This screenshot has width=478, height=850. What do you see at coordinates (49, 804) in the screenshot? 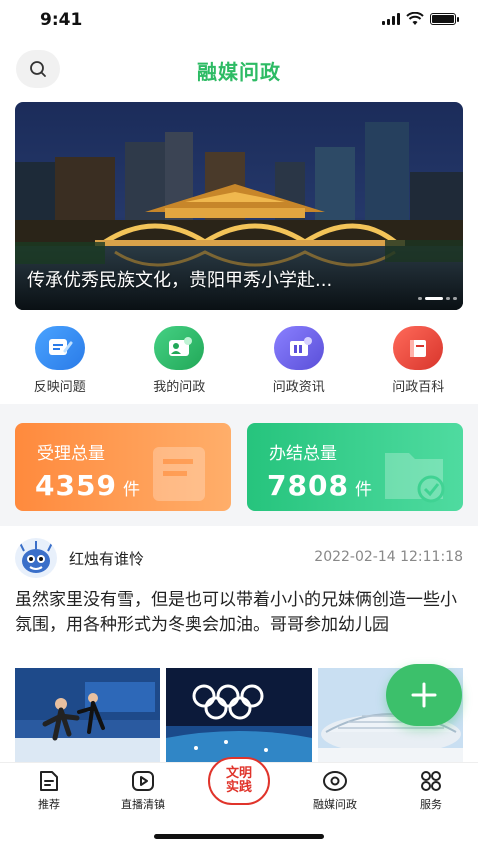
I see `tab-label: 推荐` at bounding box center [49, 804].